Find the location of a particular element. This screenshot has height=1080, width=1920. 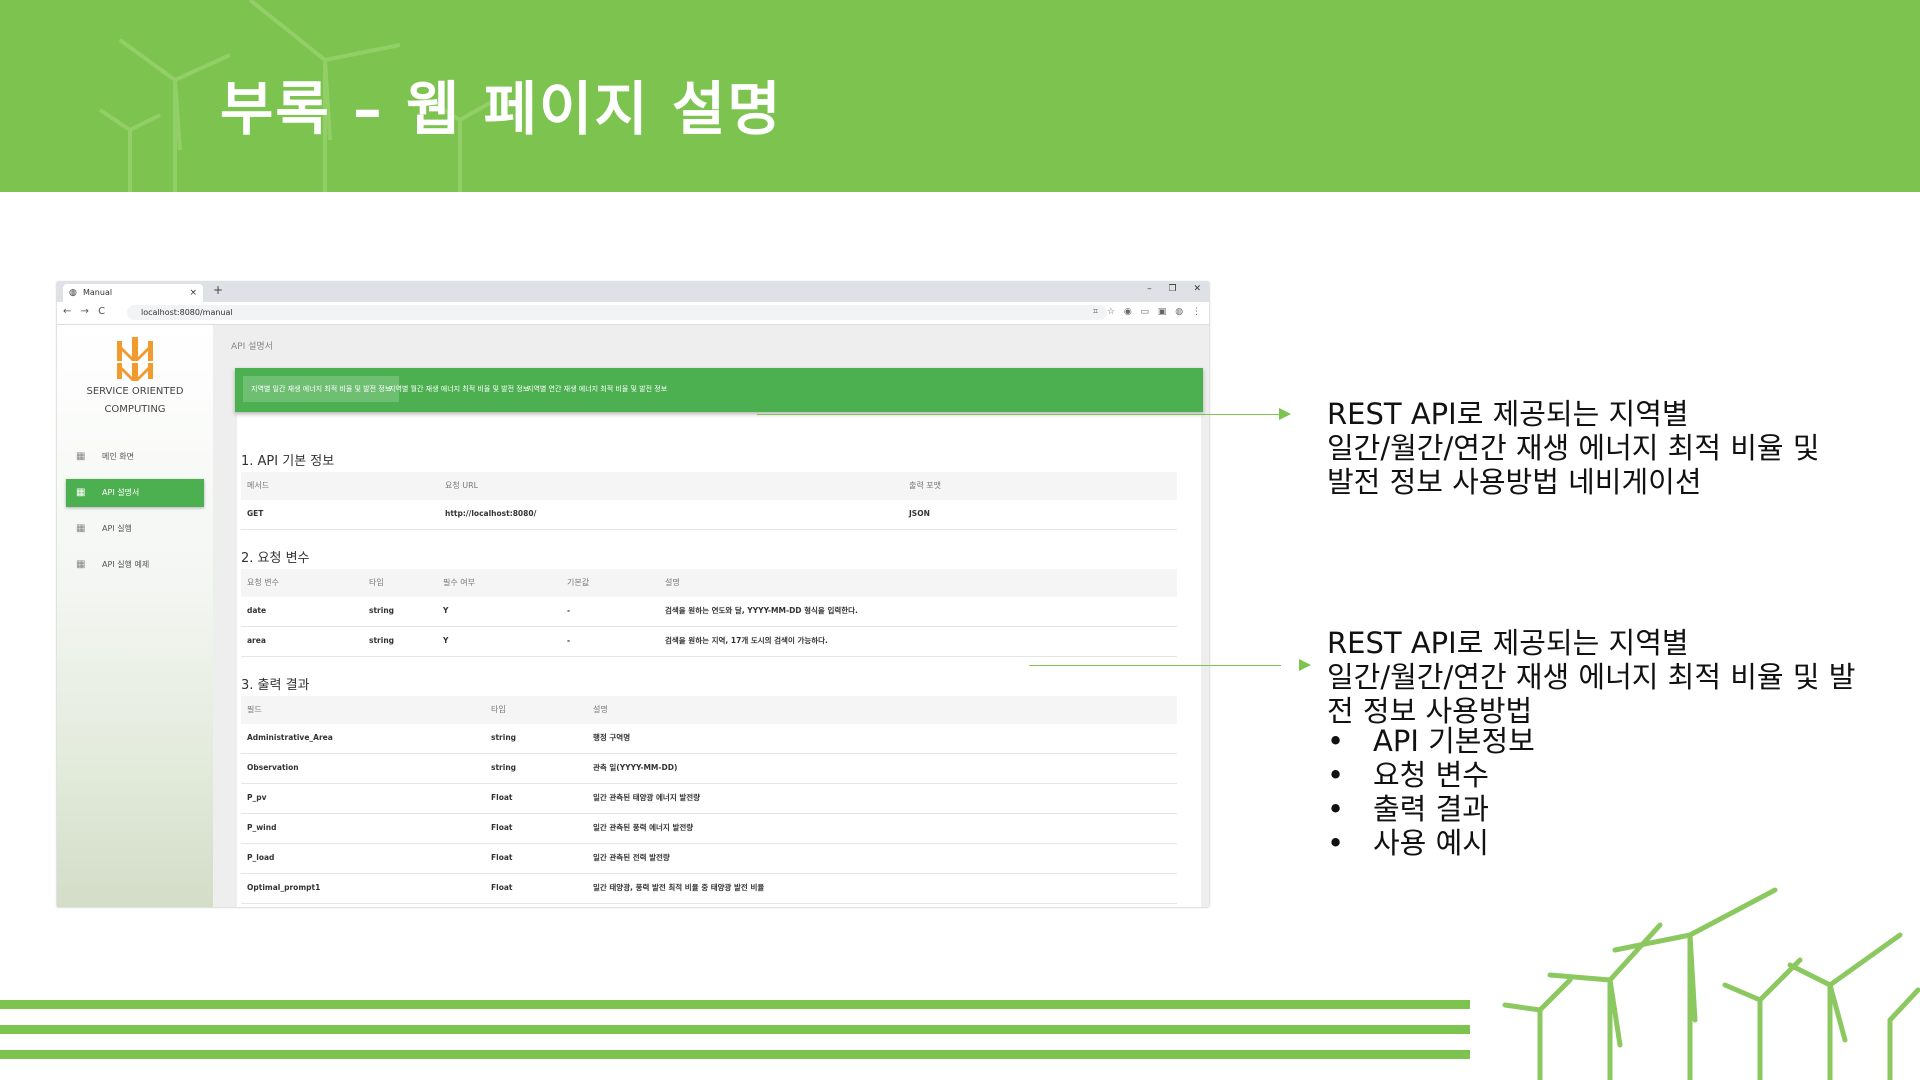

navigation-buttons: ← → C is located at coordinates (84, 311).